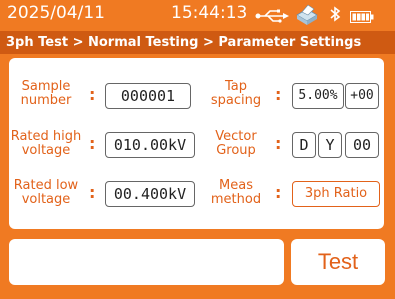 This screenshot has width=395, height=299. Describe the element at coordinates (362, 17) in the screenshot. I see `battery-icon` at that location.